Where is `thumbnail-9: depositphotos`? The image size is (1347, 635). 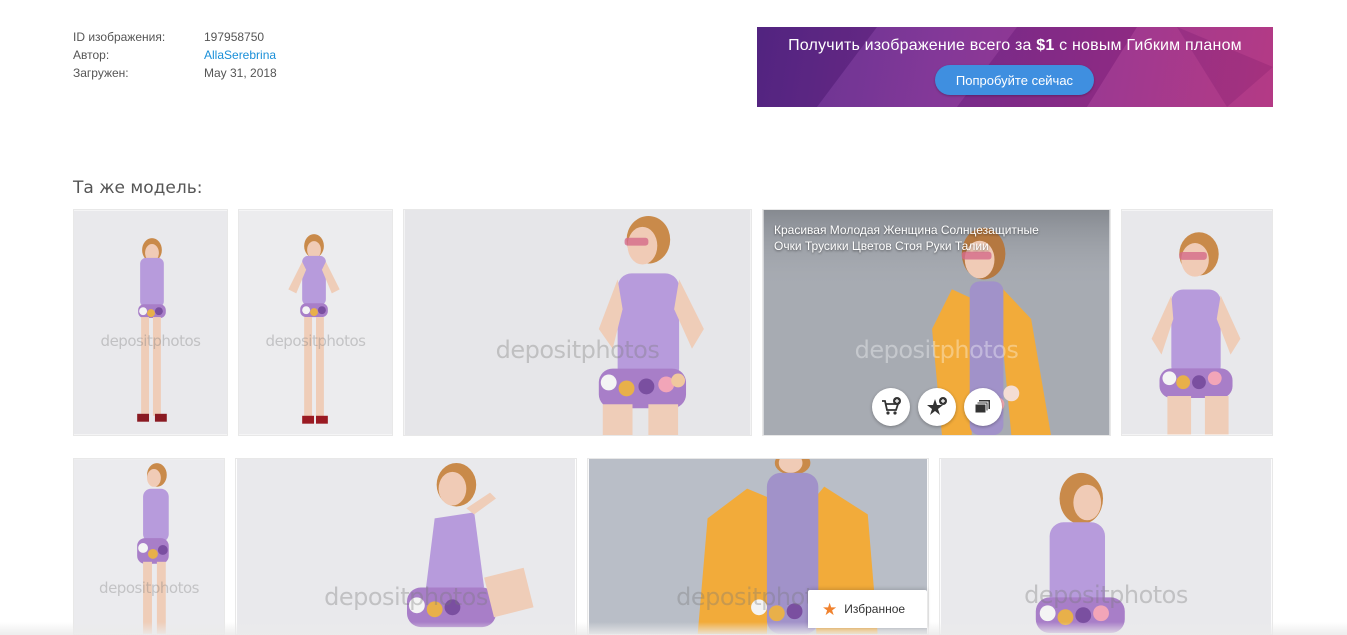 thumbnail-9: depositphotos is located at coordinates (1106, 546).